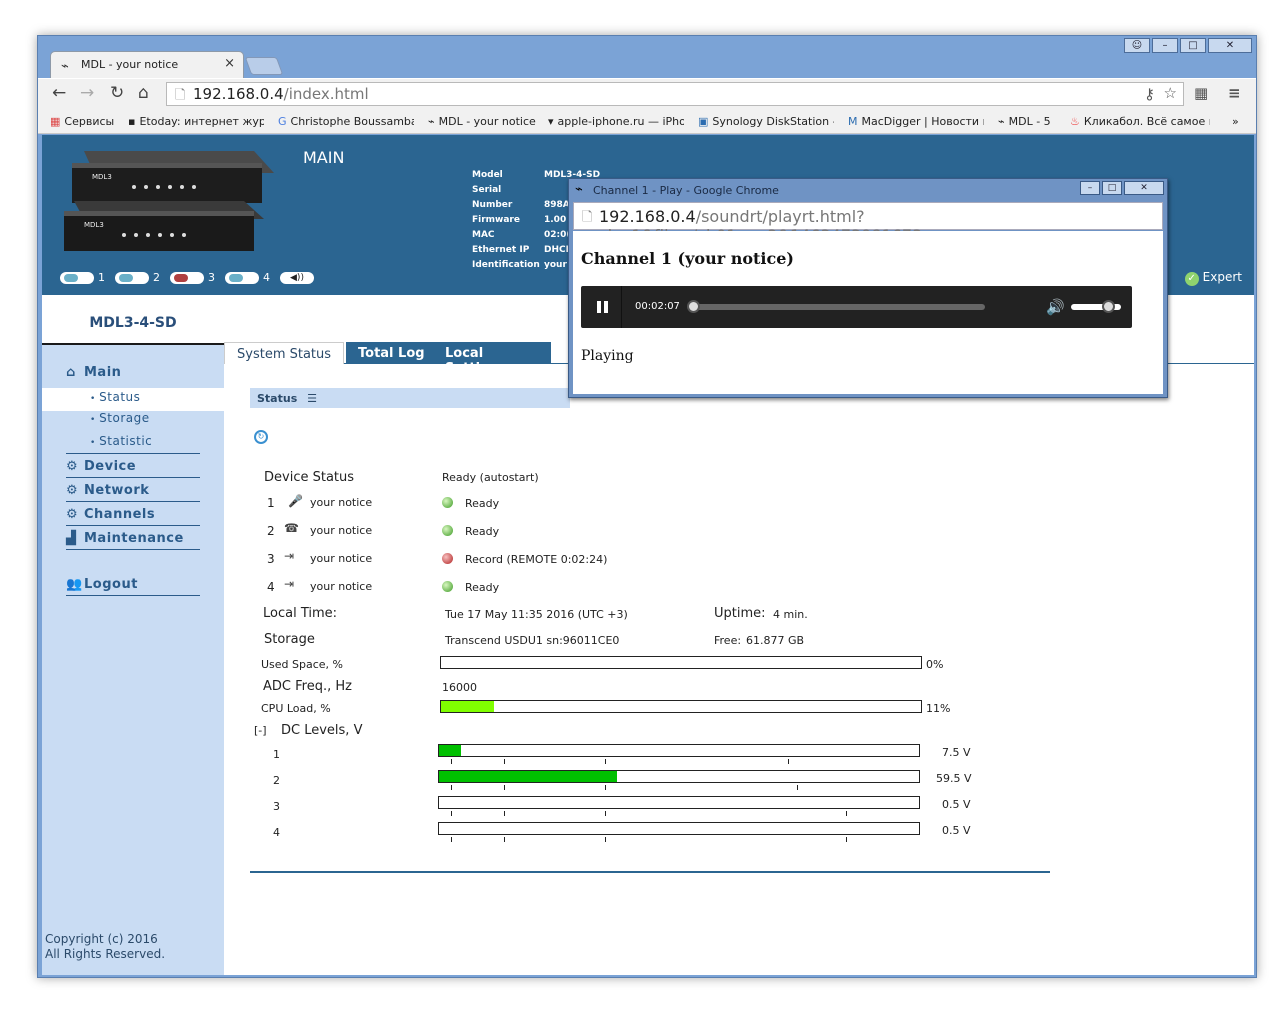 This screenshot has height=1014, width=1281. What do you see at coordinates (1201, 93) in the screenshot?
I see `extension-icon: ▦` at bounding box center [1201, 93].